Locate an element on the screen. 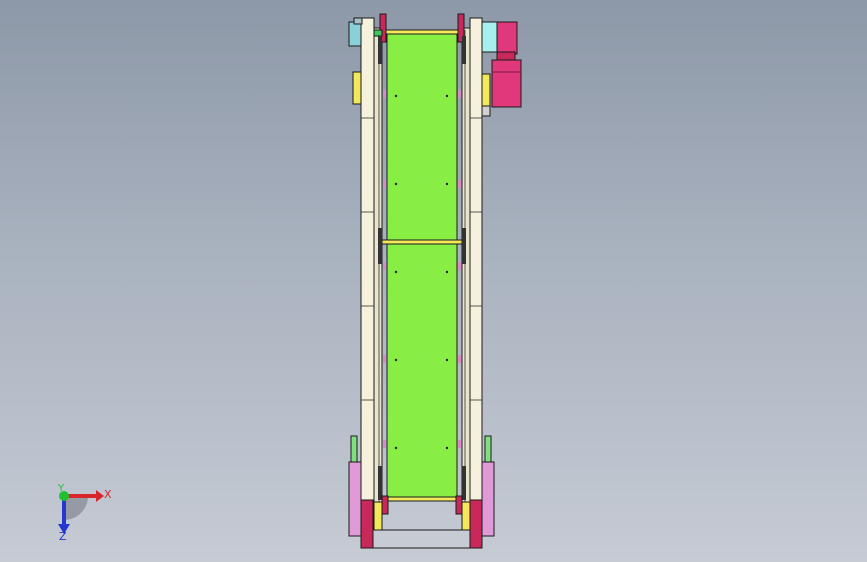 This screenshot has width=867, height=562. coordinate-triad is located at coordinates (81, 512).